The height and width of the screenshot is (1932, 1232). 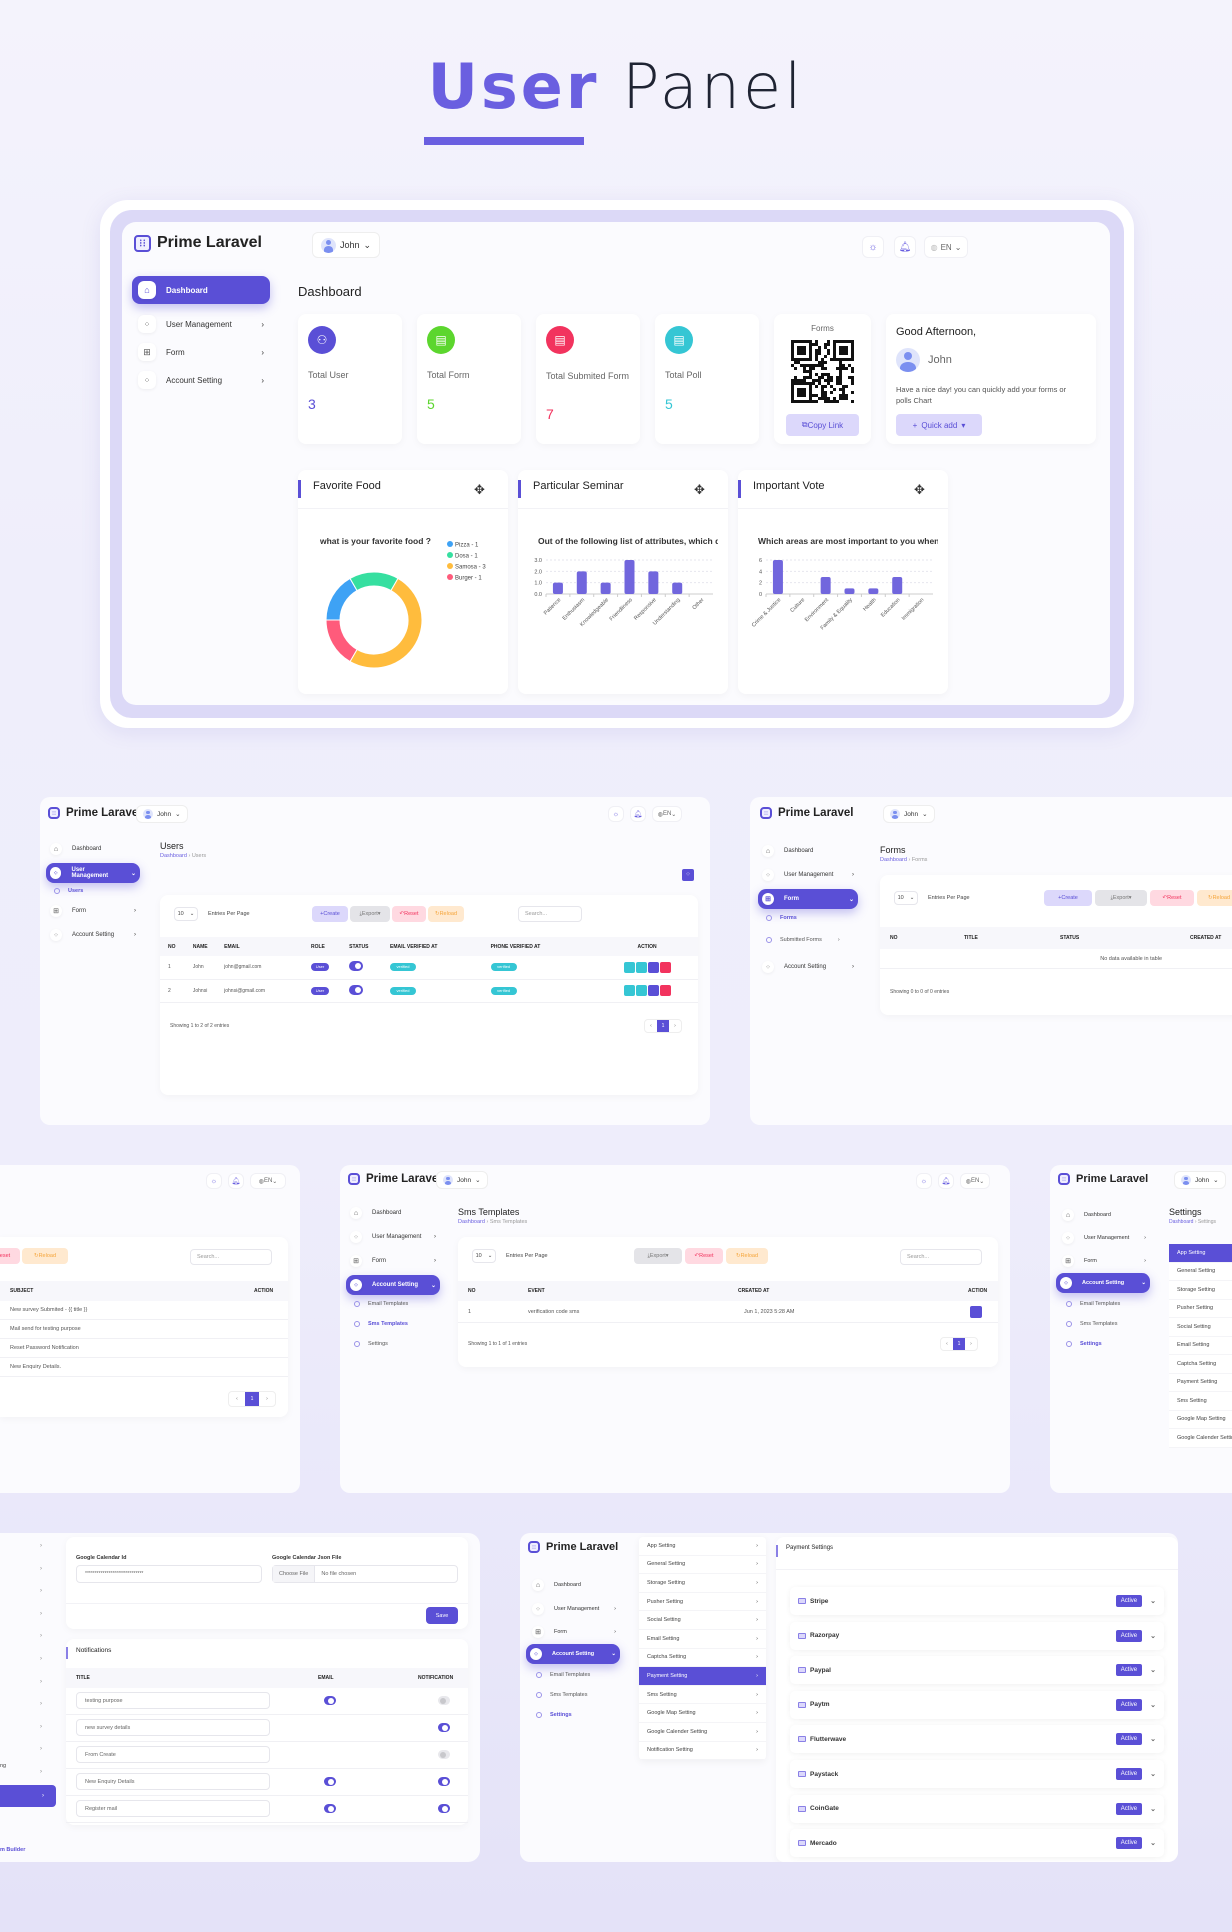 I want to click on col-email-verified: EMAIL VERIFIED AT, so click(x=440, y=946).